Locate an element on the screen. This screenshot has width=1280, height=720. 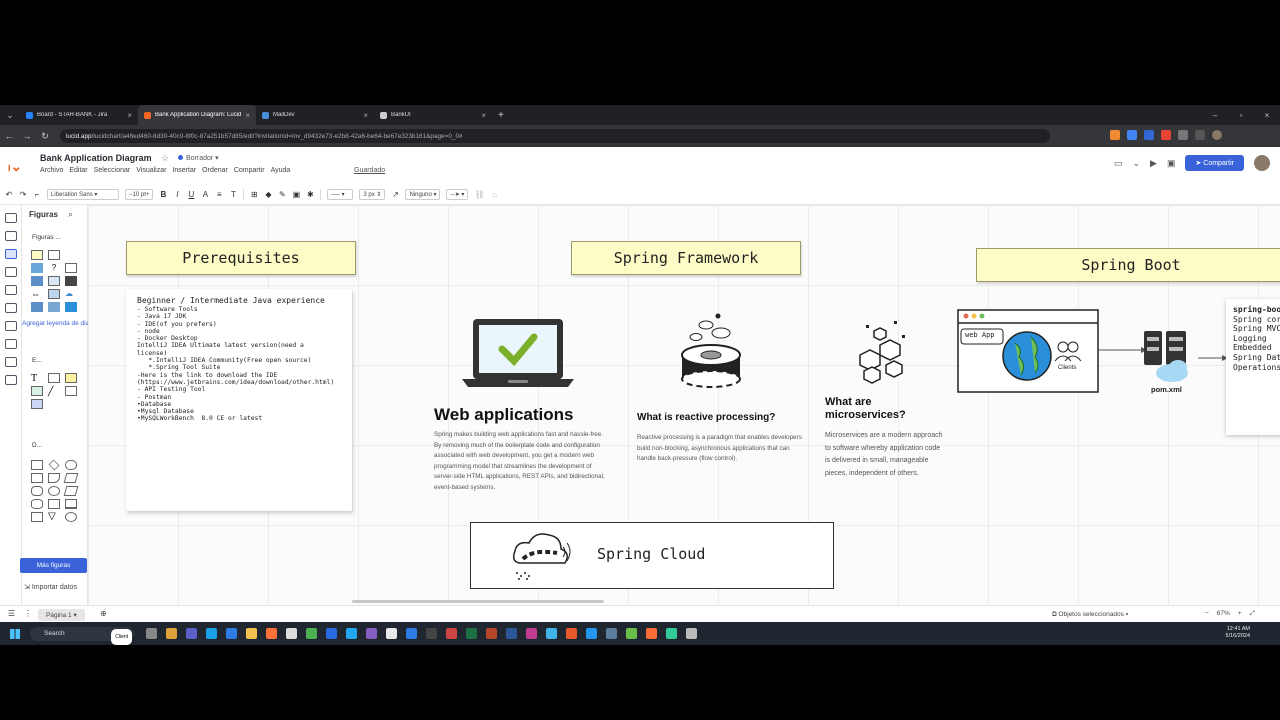
taskbar-clock: 12:41 AM 5/16/2024 is located at coordinates (1238, 633).